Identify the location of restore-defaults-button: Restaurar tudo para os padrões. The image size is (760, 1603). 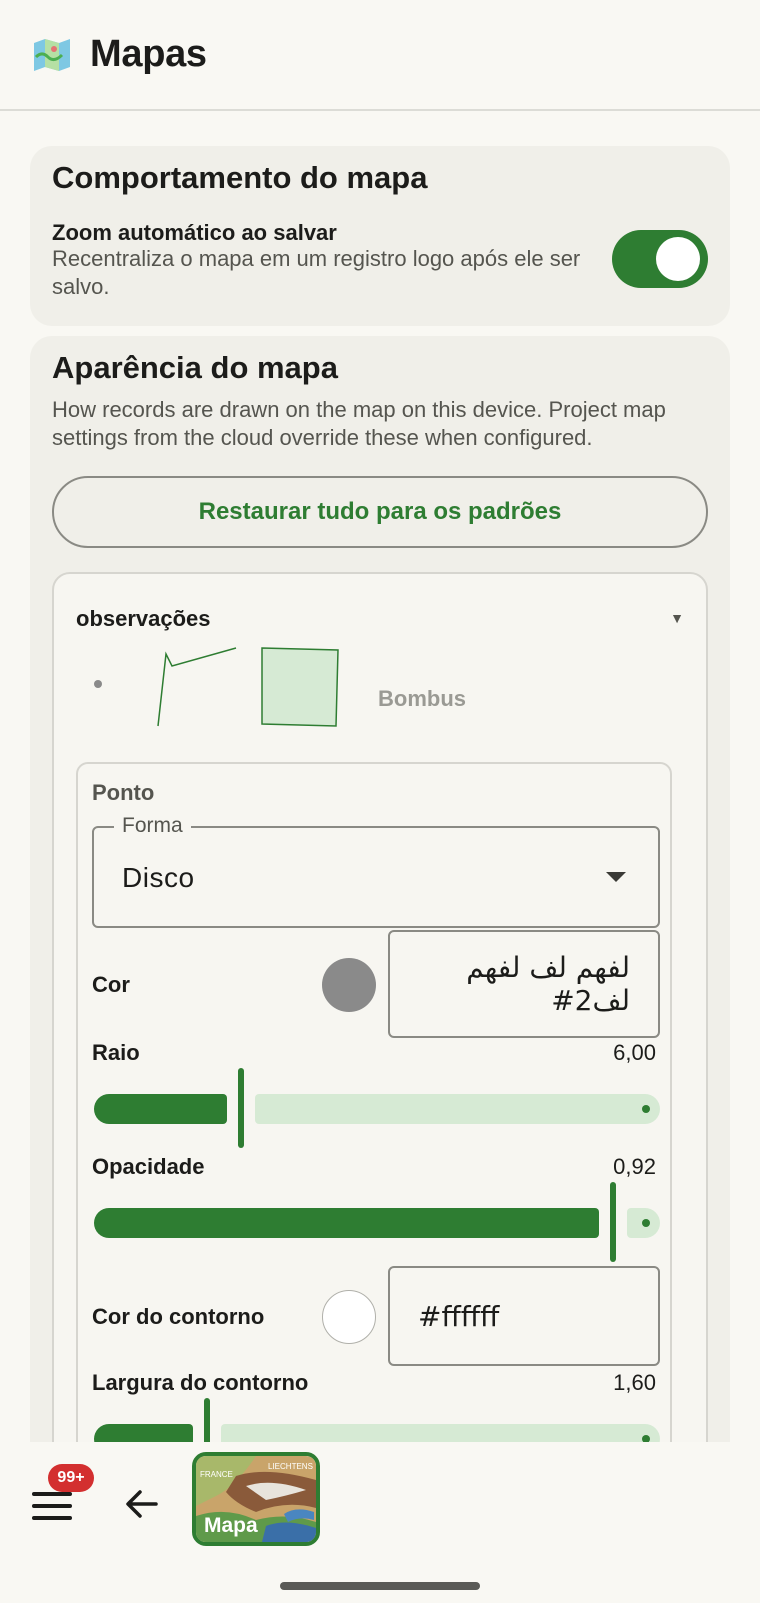
(380, 512).